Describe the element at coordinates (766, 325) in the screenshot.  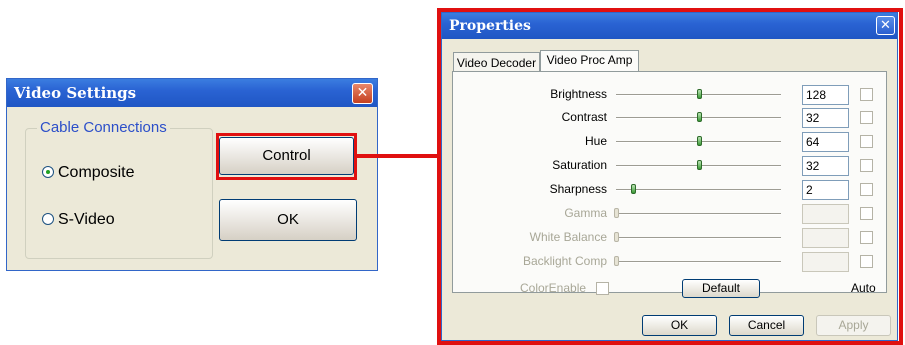
I see `cancel-button: Cancel` at that location.